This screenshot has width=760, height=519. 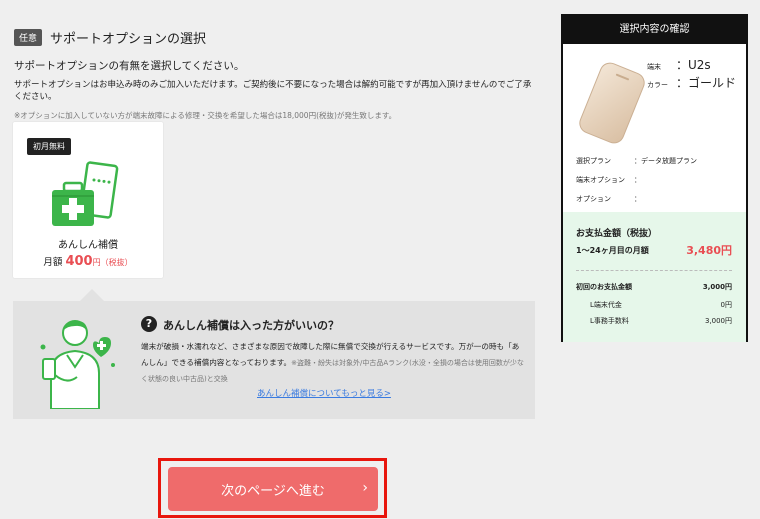 What do you see at coordinates (96, 262) in the screenshot?
I see `price-unit: 円` at bounding box center [96, 262].